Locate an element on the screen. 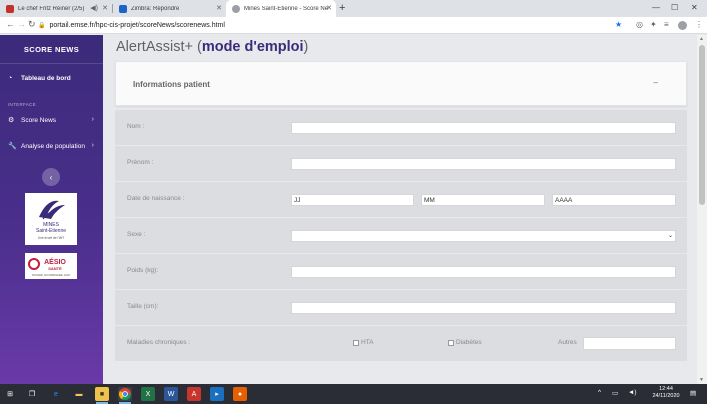  prenom-input is located at coordinates (483, 164).